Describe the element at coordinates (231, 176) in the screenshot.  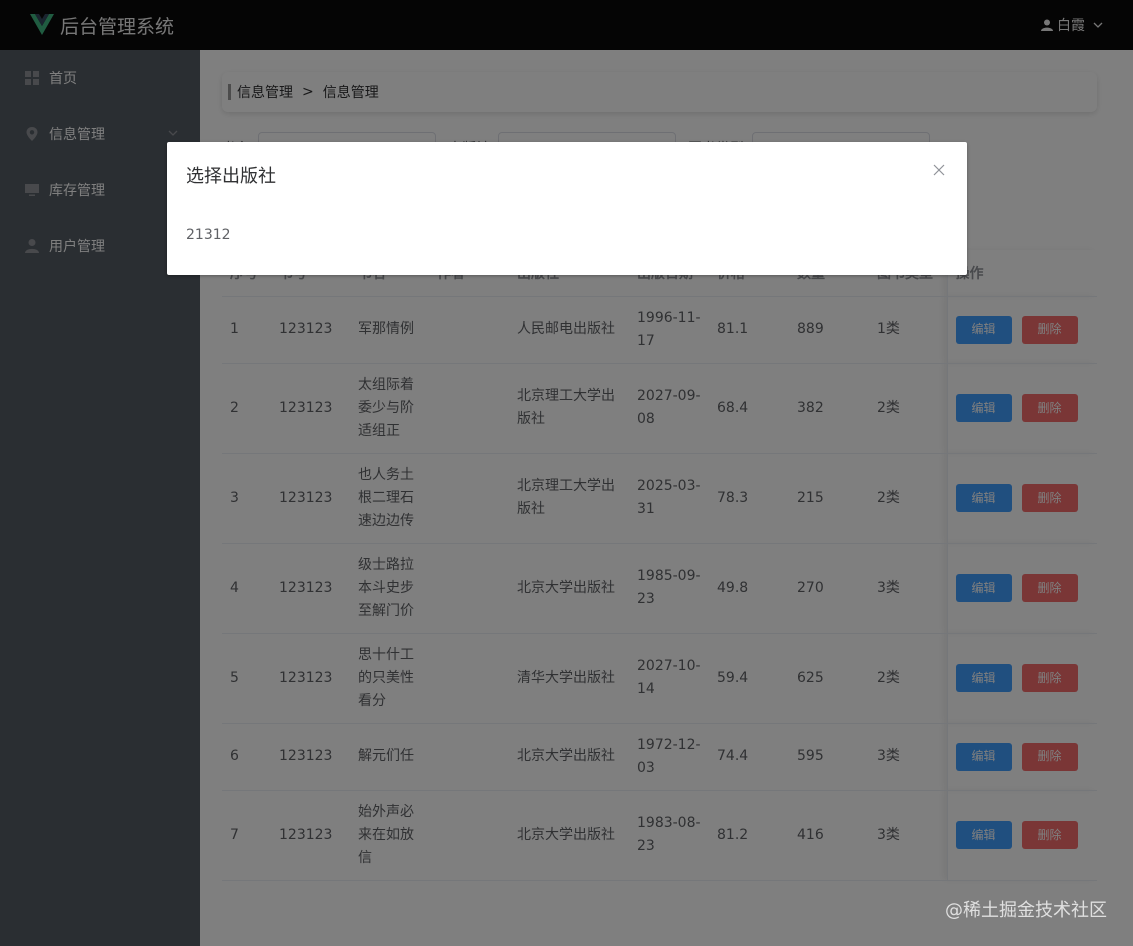
I see `dialog-title: 选择出版社` at that location.